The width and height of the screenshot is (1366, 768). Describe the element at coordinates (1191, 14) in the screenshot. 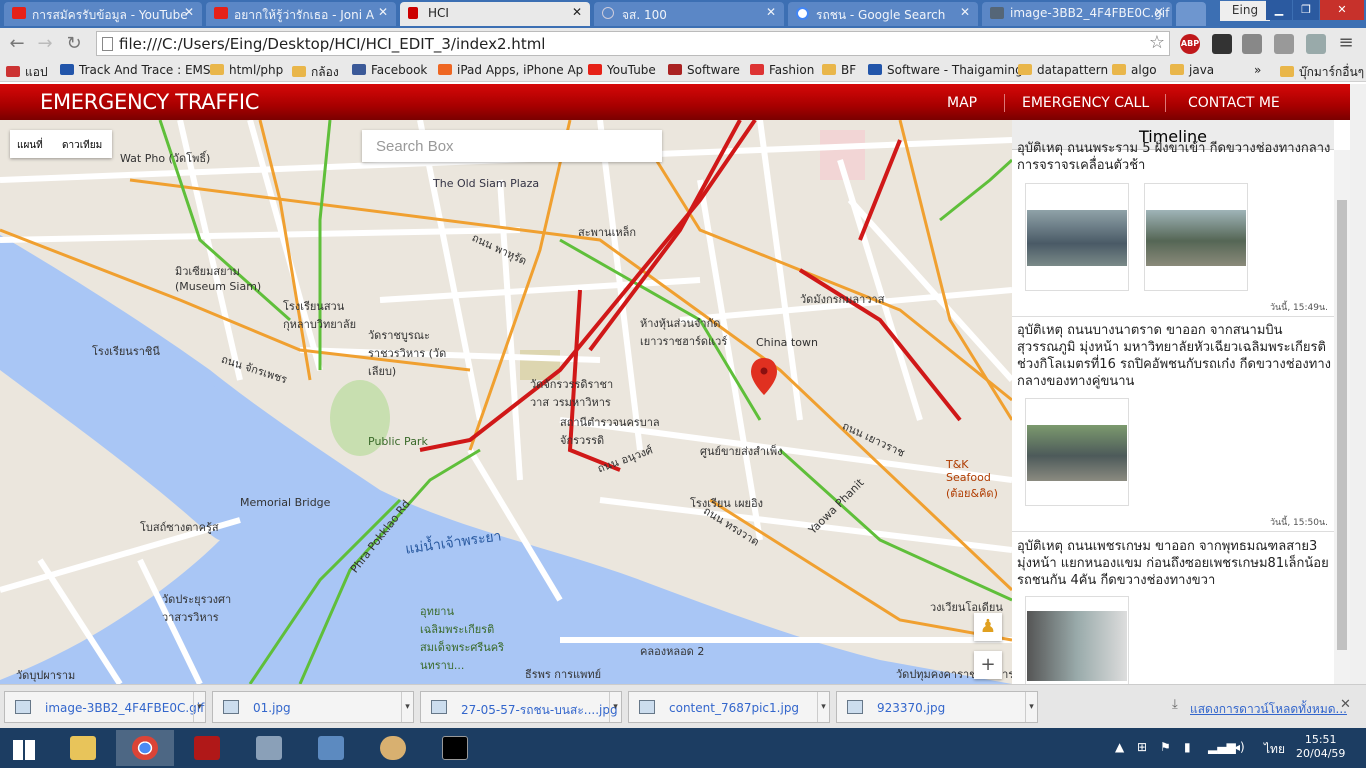

I see `new-tab-button` at that location.